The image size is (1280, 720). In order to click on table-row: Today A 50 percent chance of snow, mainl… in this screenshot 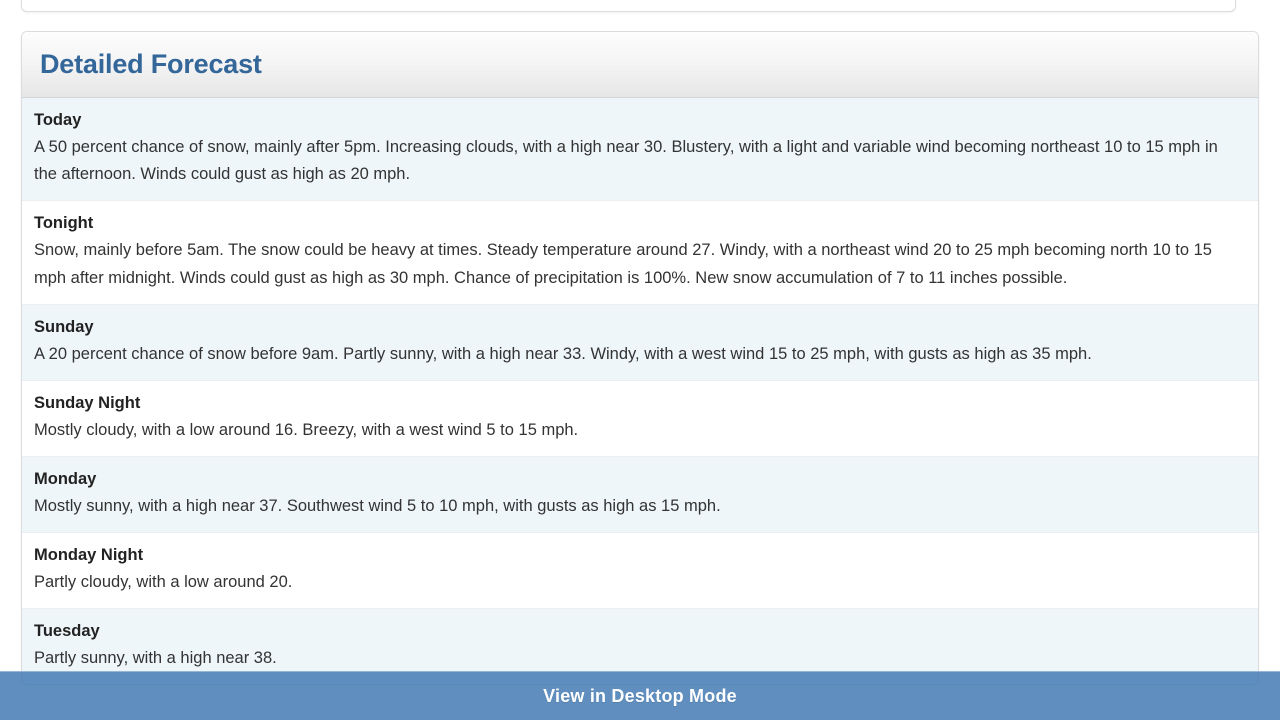, I will do `click(640, 150)`.